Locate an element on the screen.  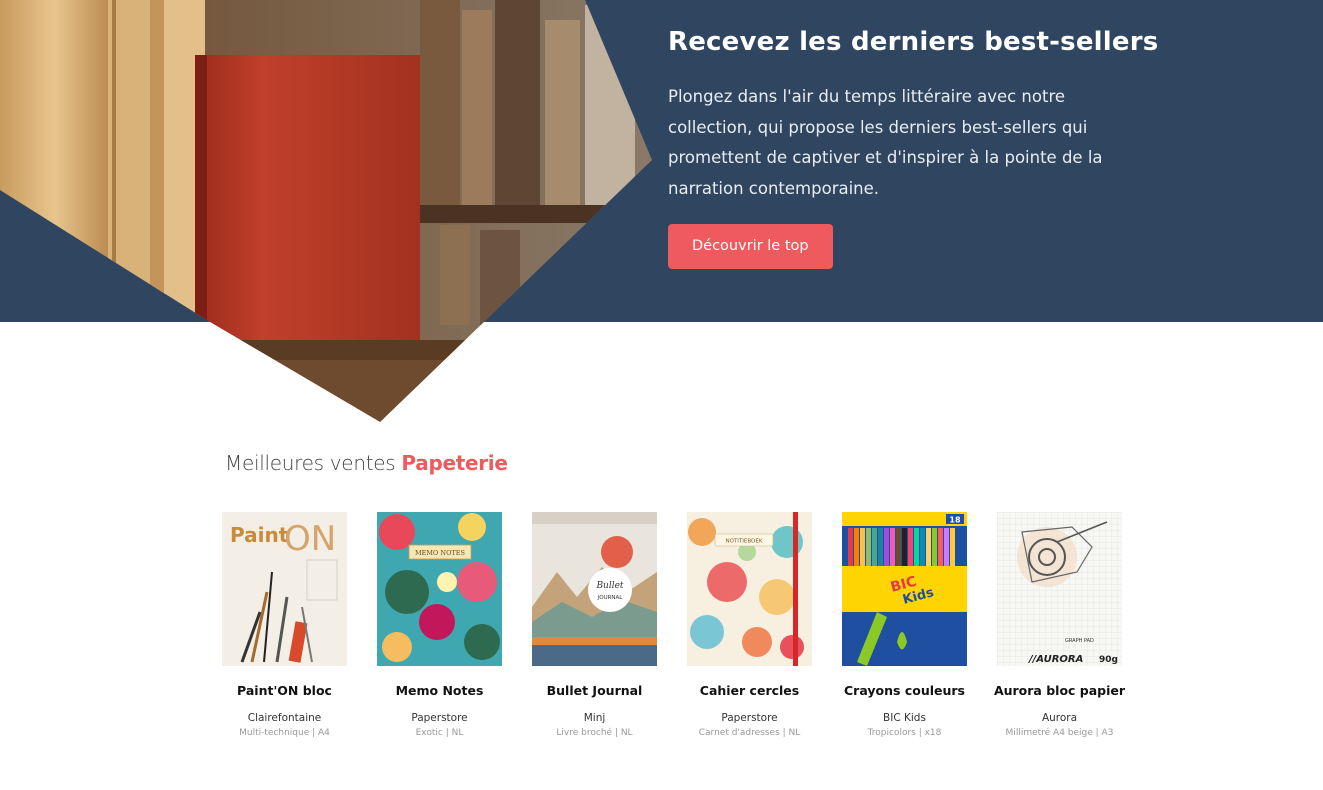
product-name: Bullet Journal is located at coordinates (594, 690).